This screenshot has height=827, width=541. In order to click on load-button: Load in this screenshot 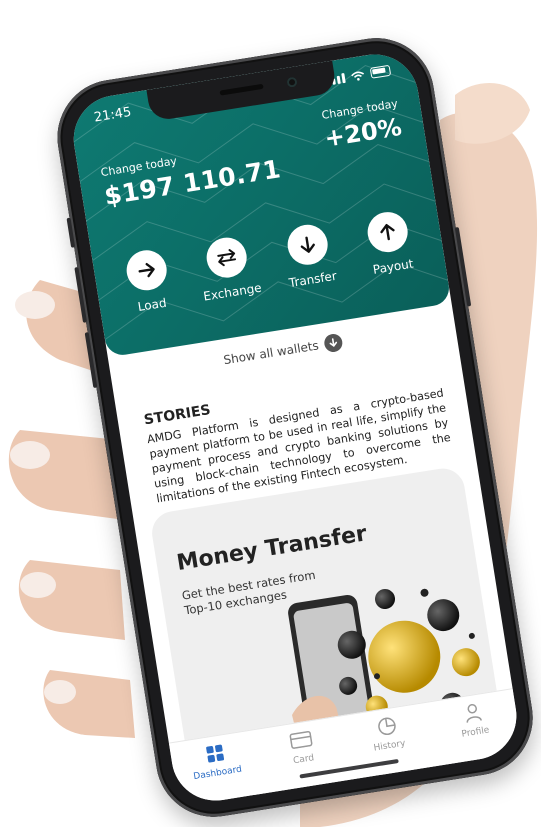, I will do `click(148, 281)`.